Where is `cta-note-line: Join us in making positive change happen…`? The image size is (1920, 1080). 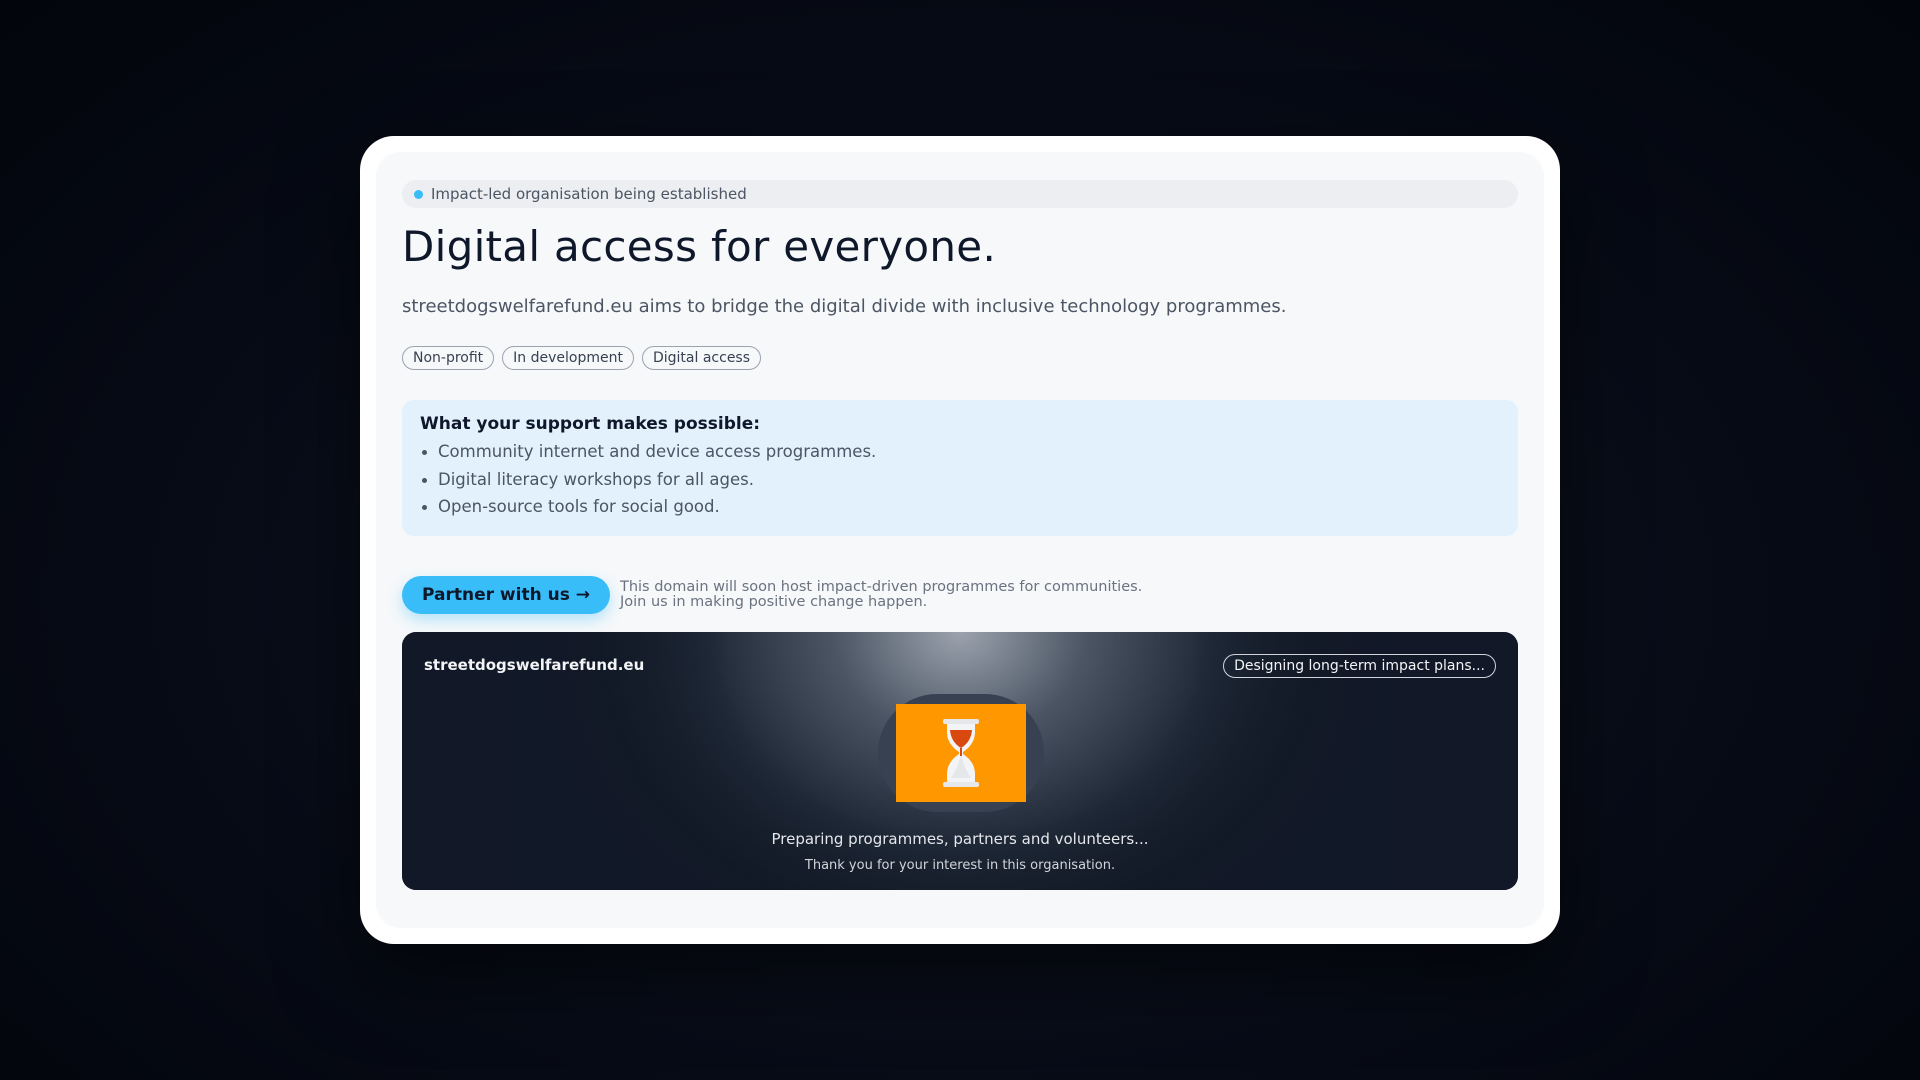 cta-note-line: Join us in making positive change happen… is located at coordinates (773, 602).